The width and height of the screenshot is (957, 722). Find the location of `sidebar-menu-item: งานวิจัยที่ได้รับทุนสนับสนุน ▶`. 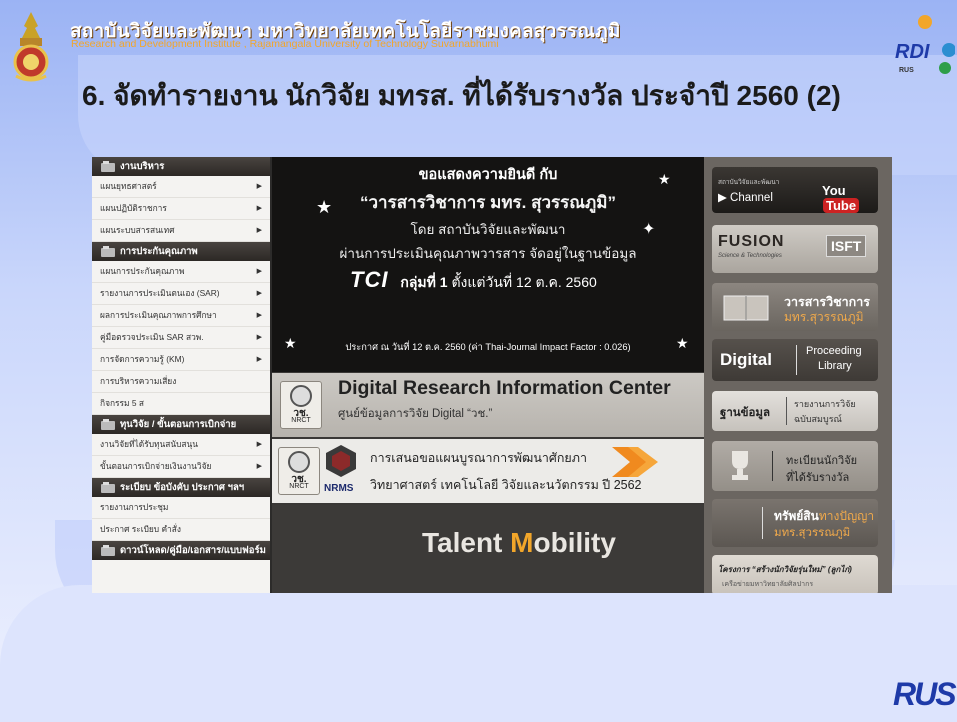

sidebar-menu-item: งานวิจัยที่ได้รับทุนสนับสนุน ▶ is located at coordinates (181, 445).